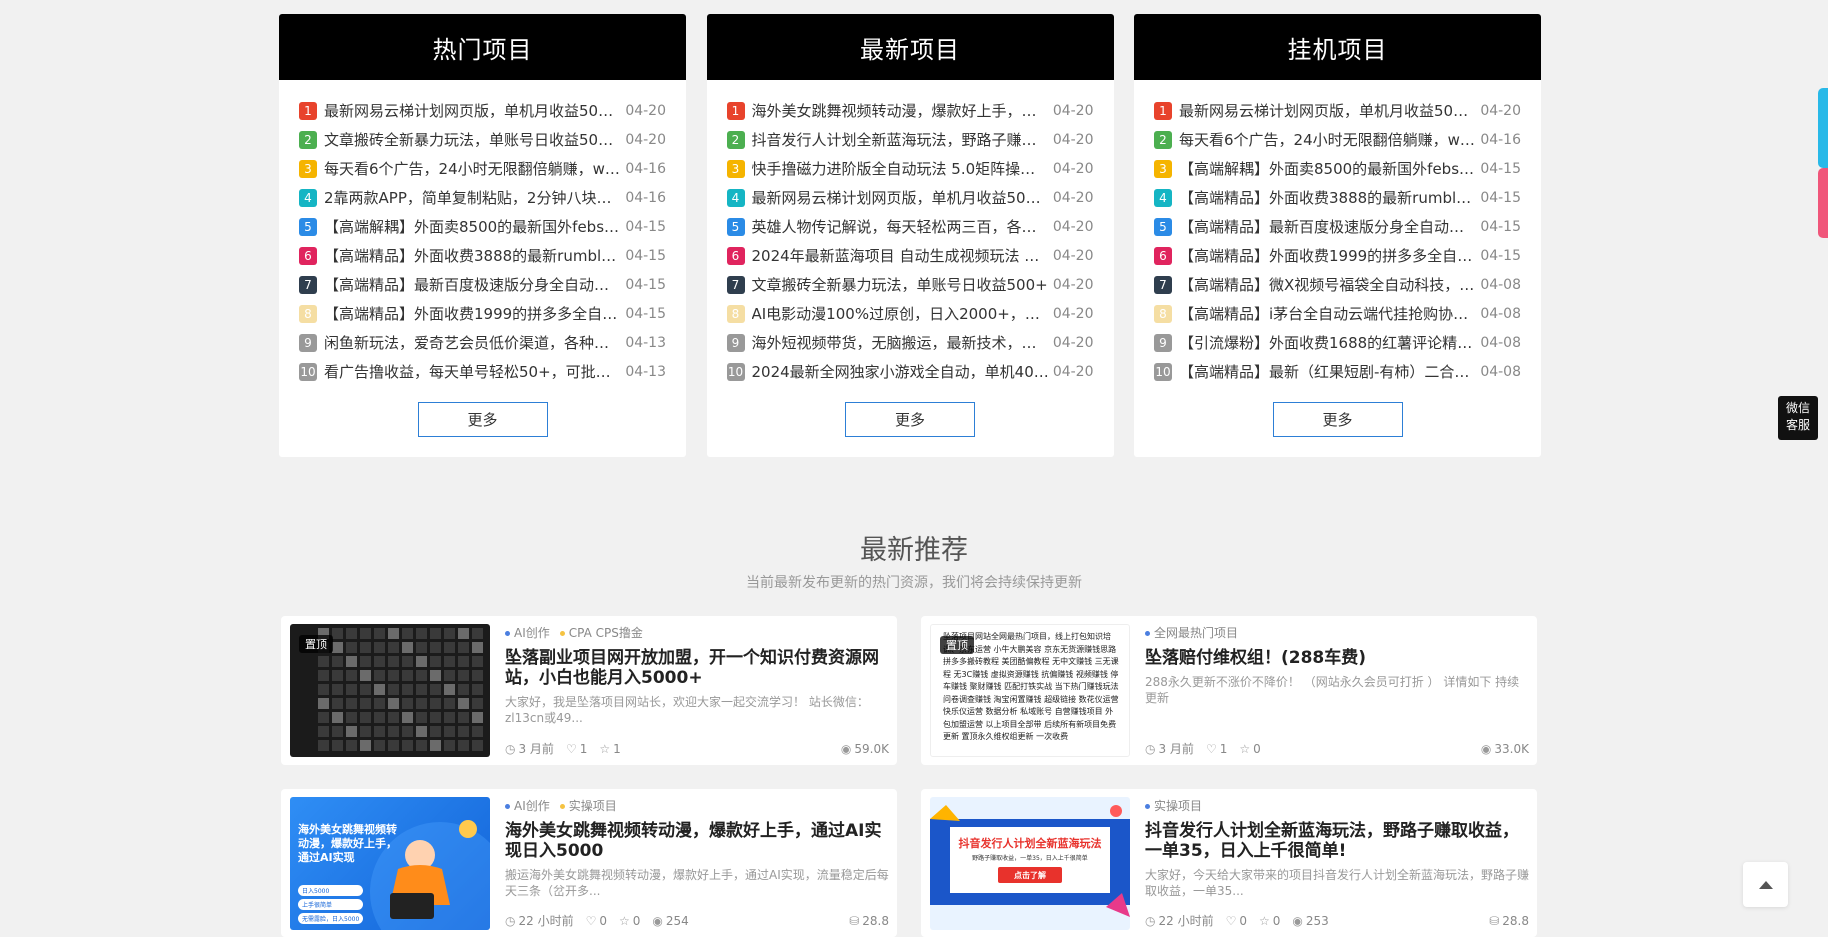  I want to click on board-item-title: 最新网易云梯计划网页版，单机月收益5000+！可放大操作, so click(472, 110).